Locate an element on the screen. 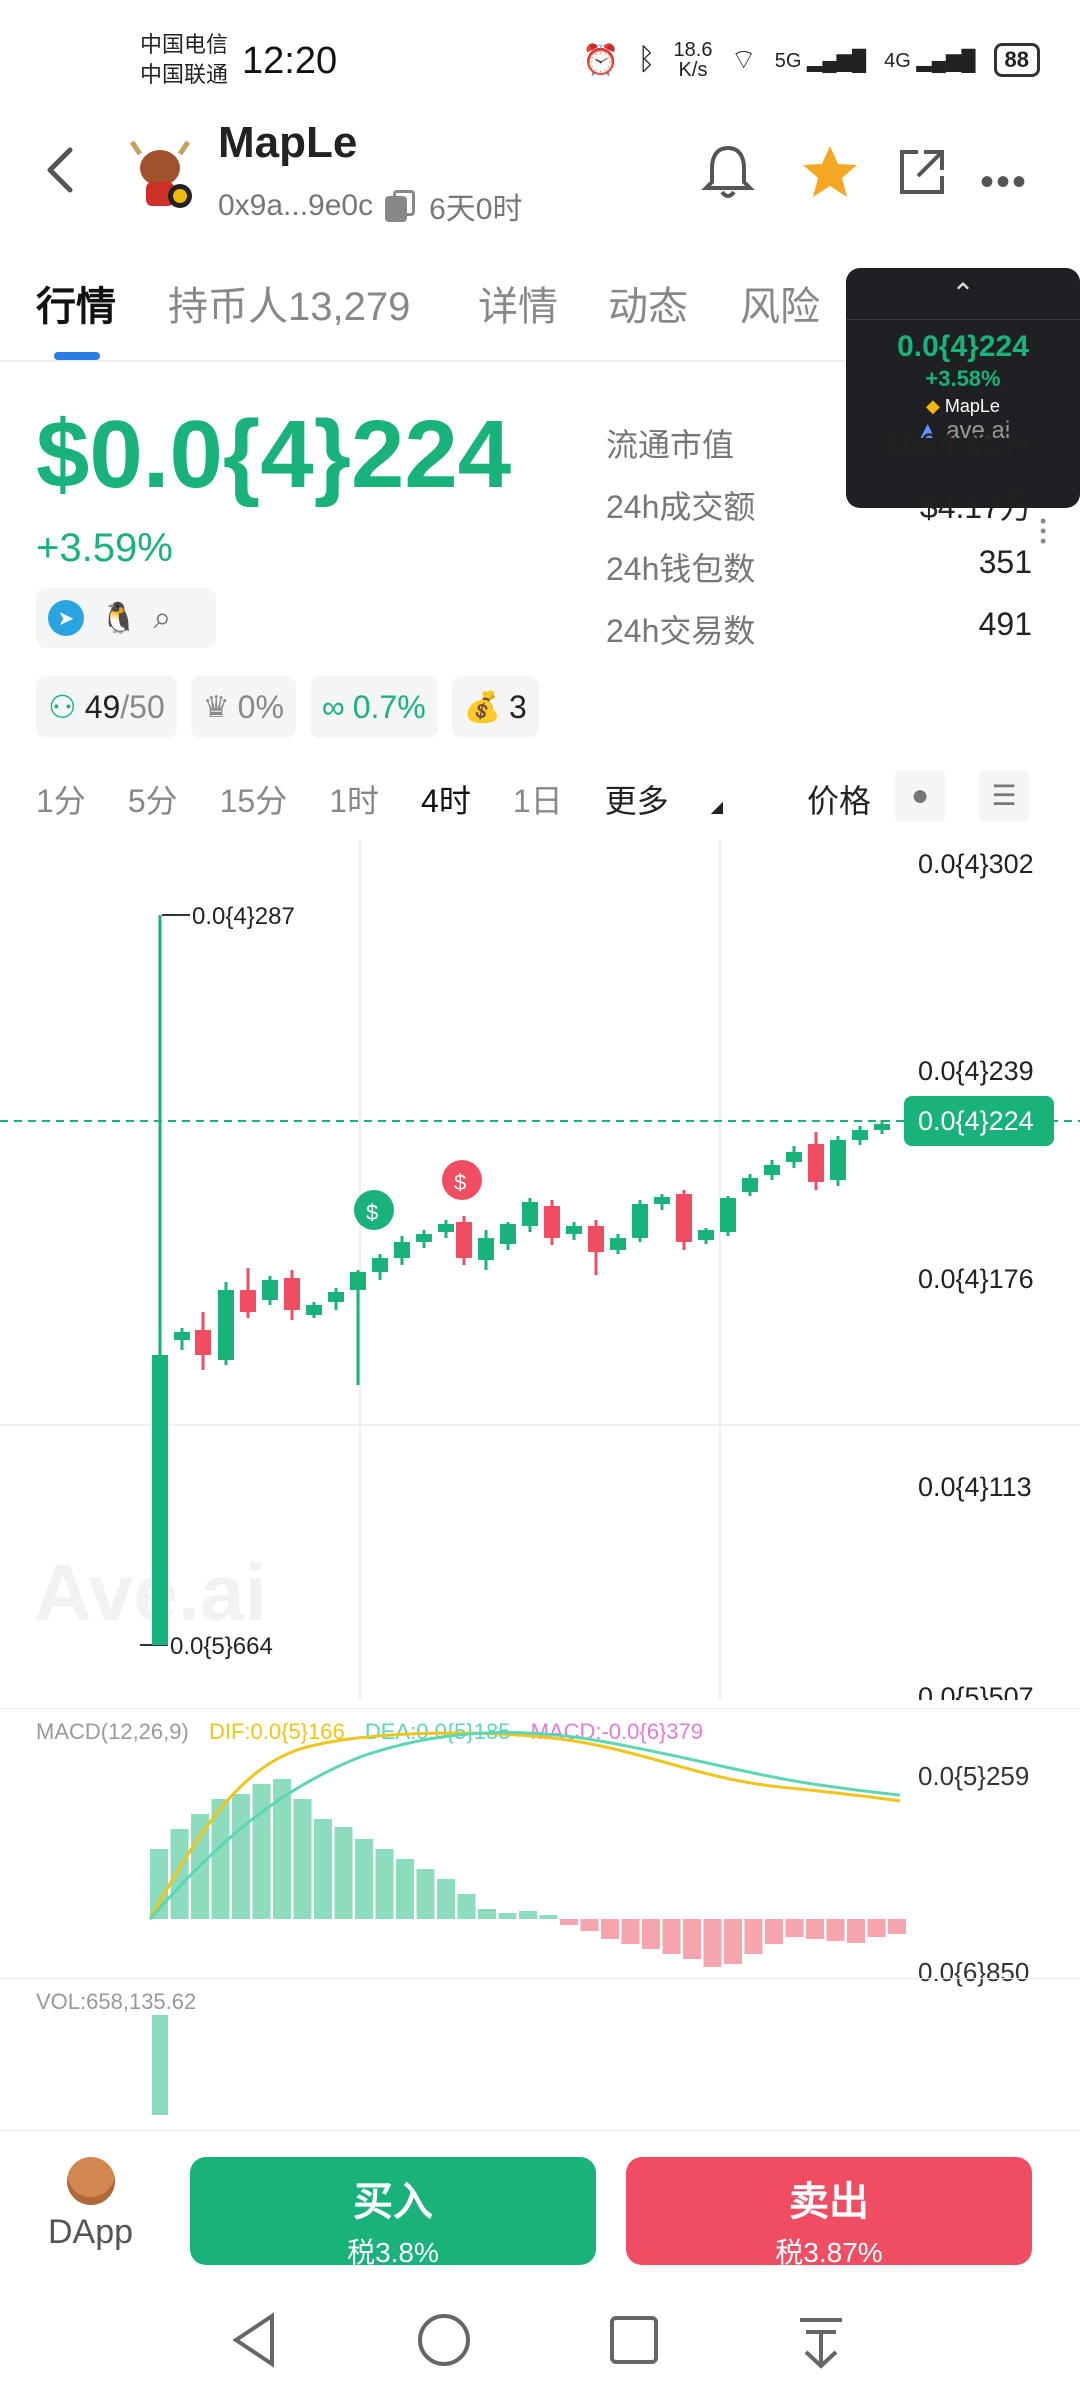  bnb-icon: ◆ is located at coordinates (933, 406).